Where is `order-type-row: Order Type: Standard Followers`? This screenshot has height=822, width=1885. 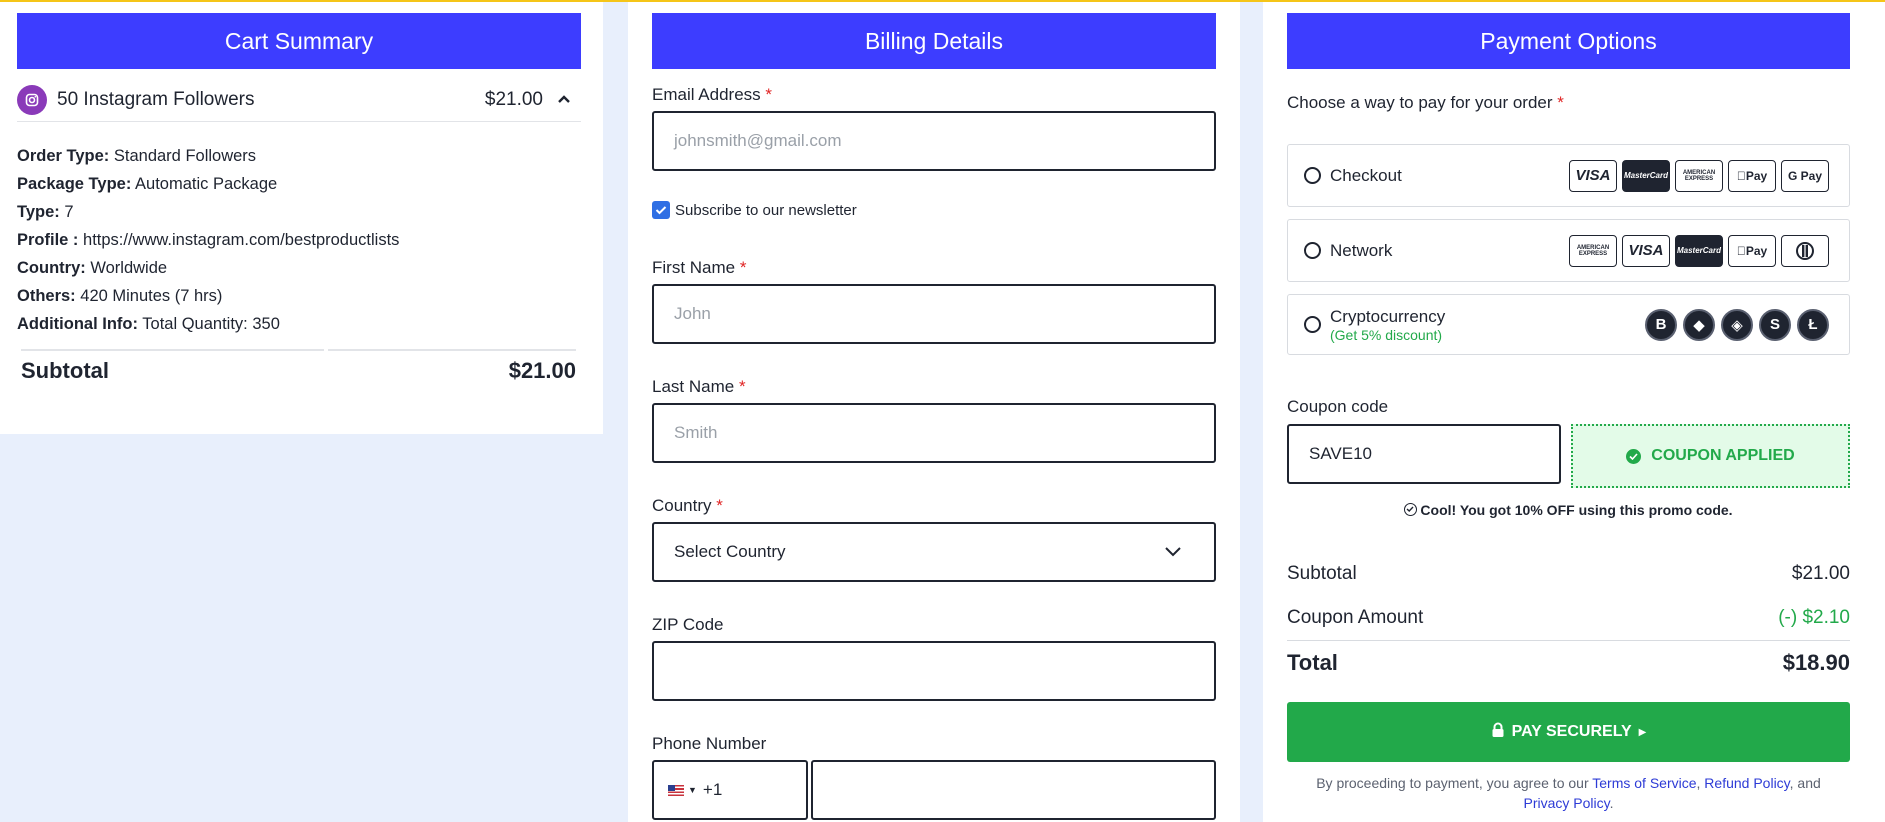
order-type-row: Order Type: Standard Followers is located at coordinates (136, 156).